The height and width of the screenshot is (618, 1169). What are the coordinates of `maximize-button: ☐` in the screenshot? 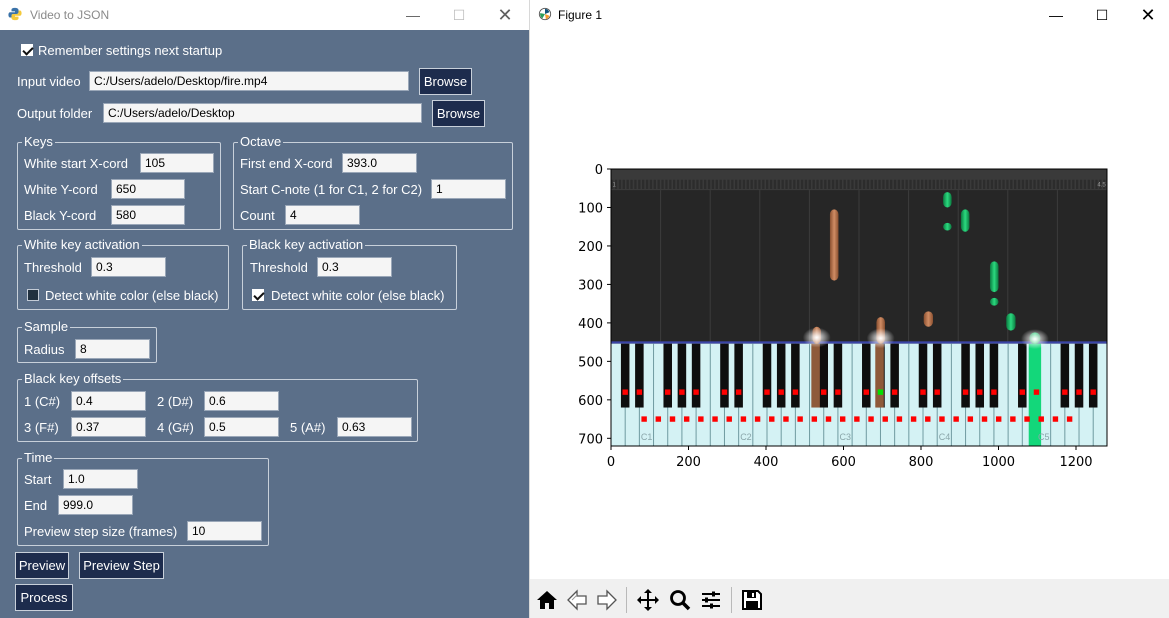 It's located at (459, 15).